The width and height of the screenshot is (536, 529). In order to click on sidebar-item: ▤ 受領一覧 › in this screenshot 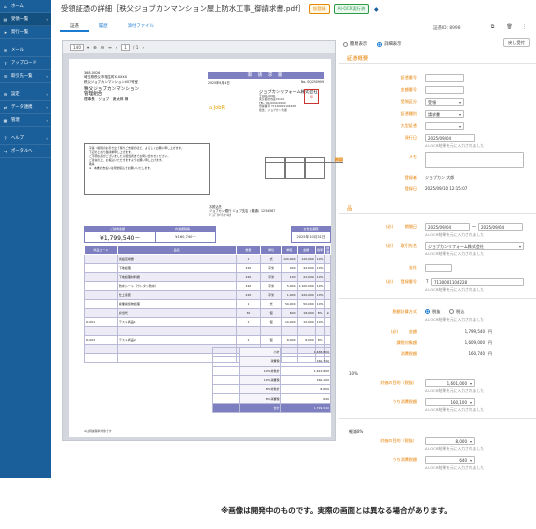, I will do `click(25, 19)`.